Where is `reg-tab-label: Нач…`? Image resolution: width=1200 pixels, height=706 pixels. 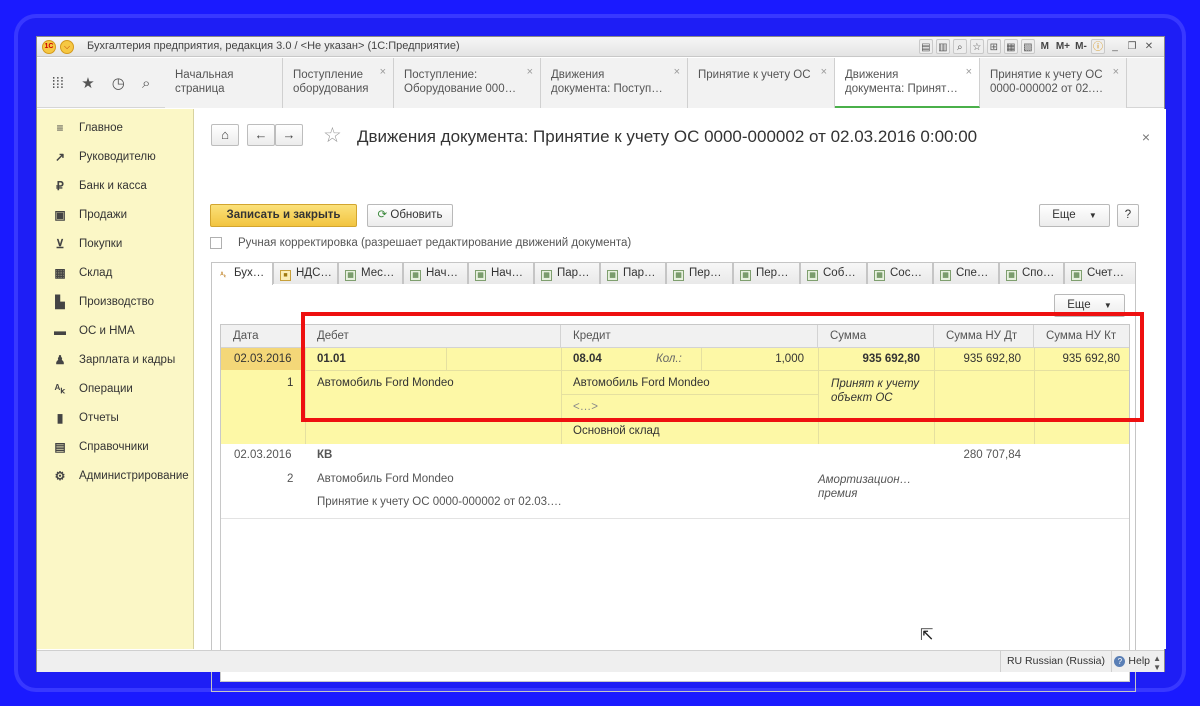 reg-tab-label: Нач… is located at coordinates (507, 273).